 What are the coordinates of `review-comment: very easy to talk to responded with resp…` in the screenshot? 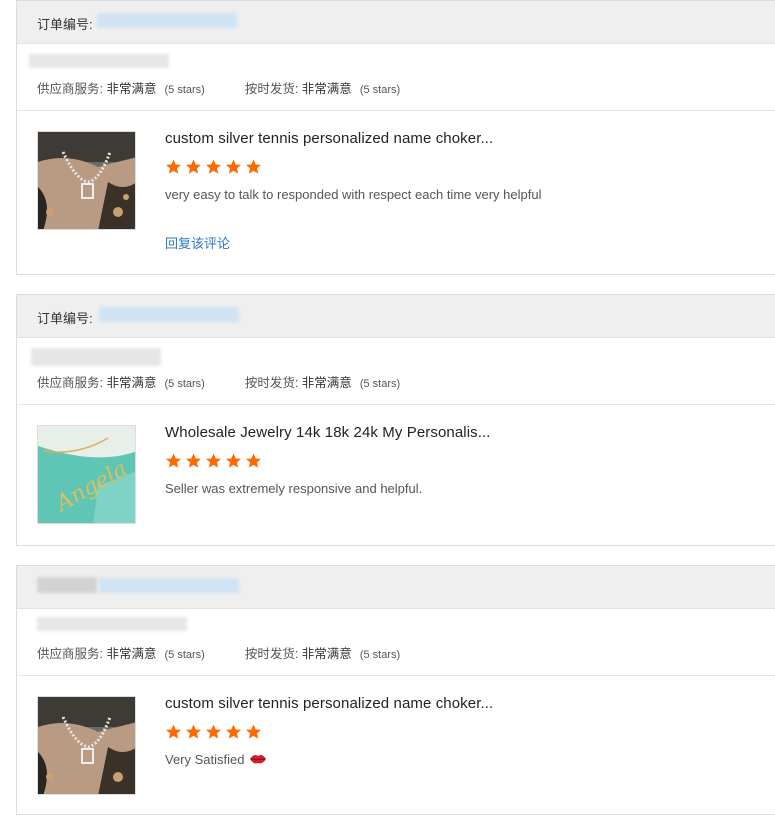 It's located at (353, 194).